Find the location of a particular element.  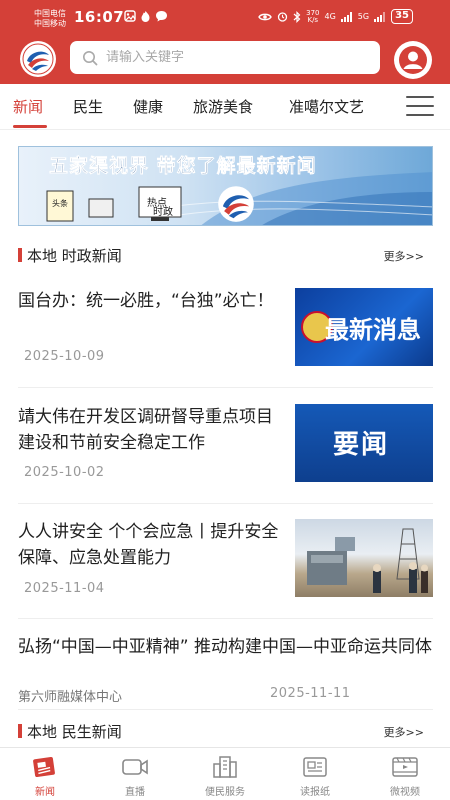

eye-icon is located at coordinates (265, 16).